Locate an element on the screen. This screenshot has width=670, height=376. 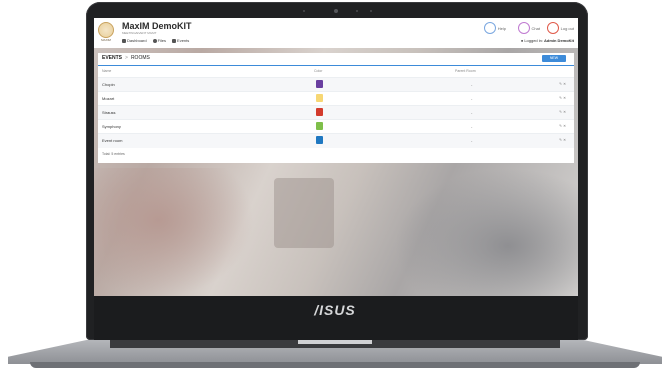
help-button: Help is located at coordinates (494, 28).